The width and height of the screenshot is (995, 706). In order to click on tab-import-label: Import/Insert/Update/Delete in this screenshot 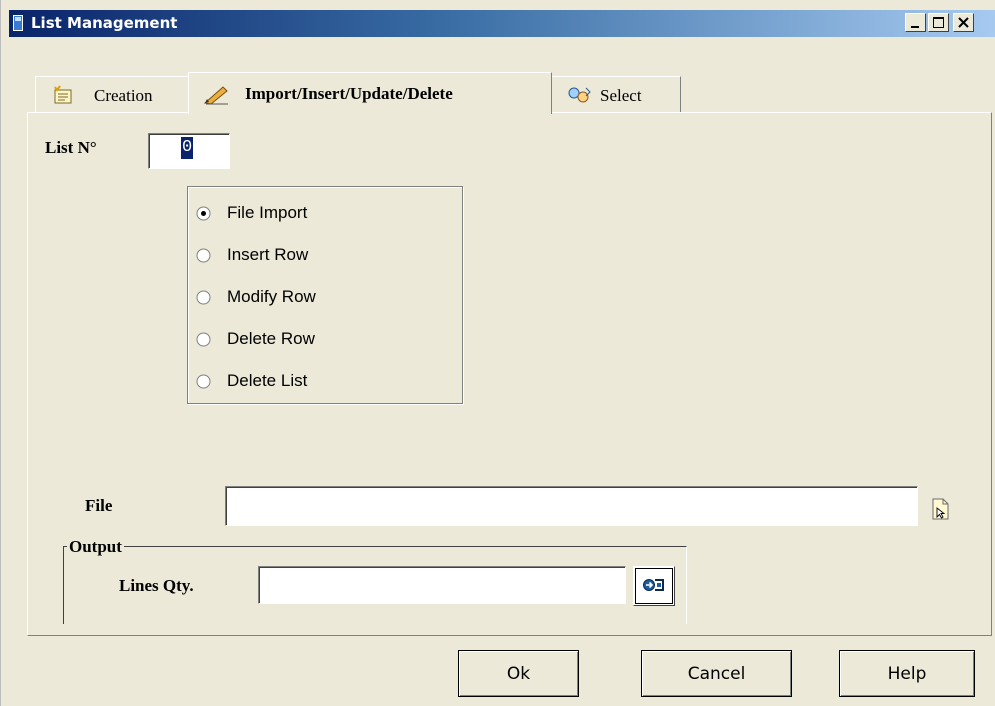, I will do `click(349, 93)`.